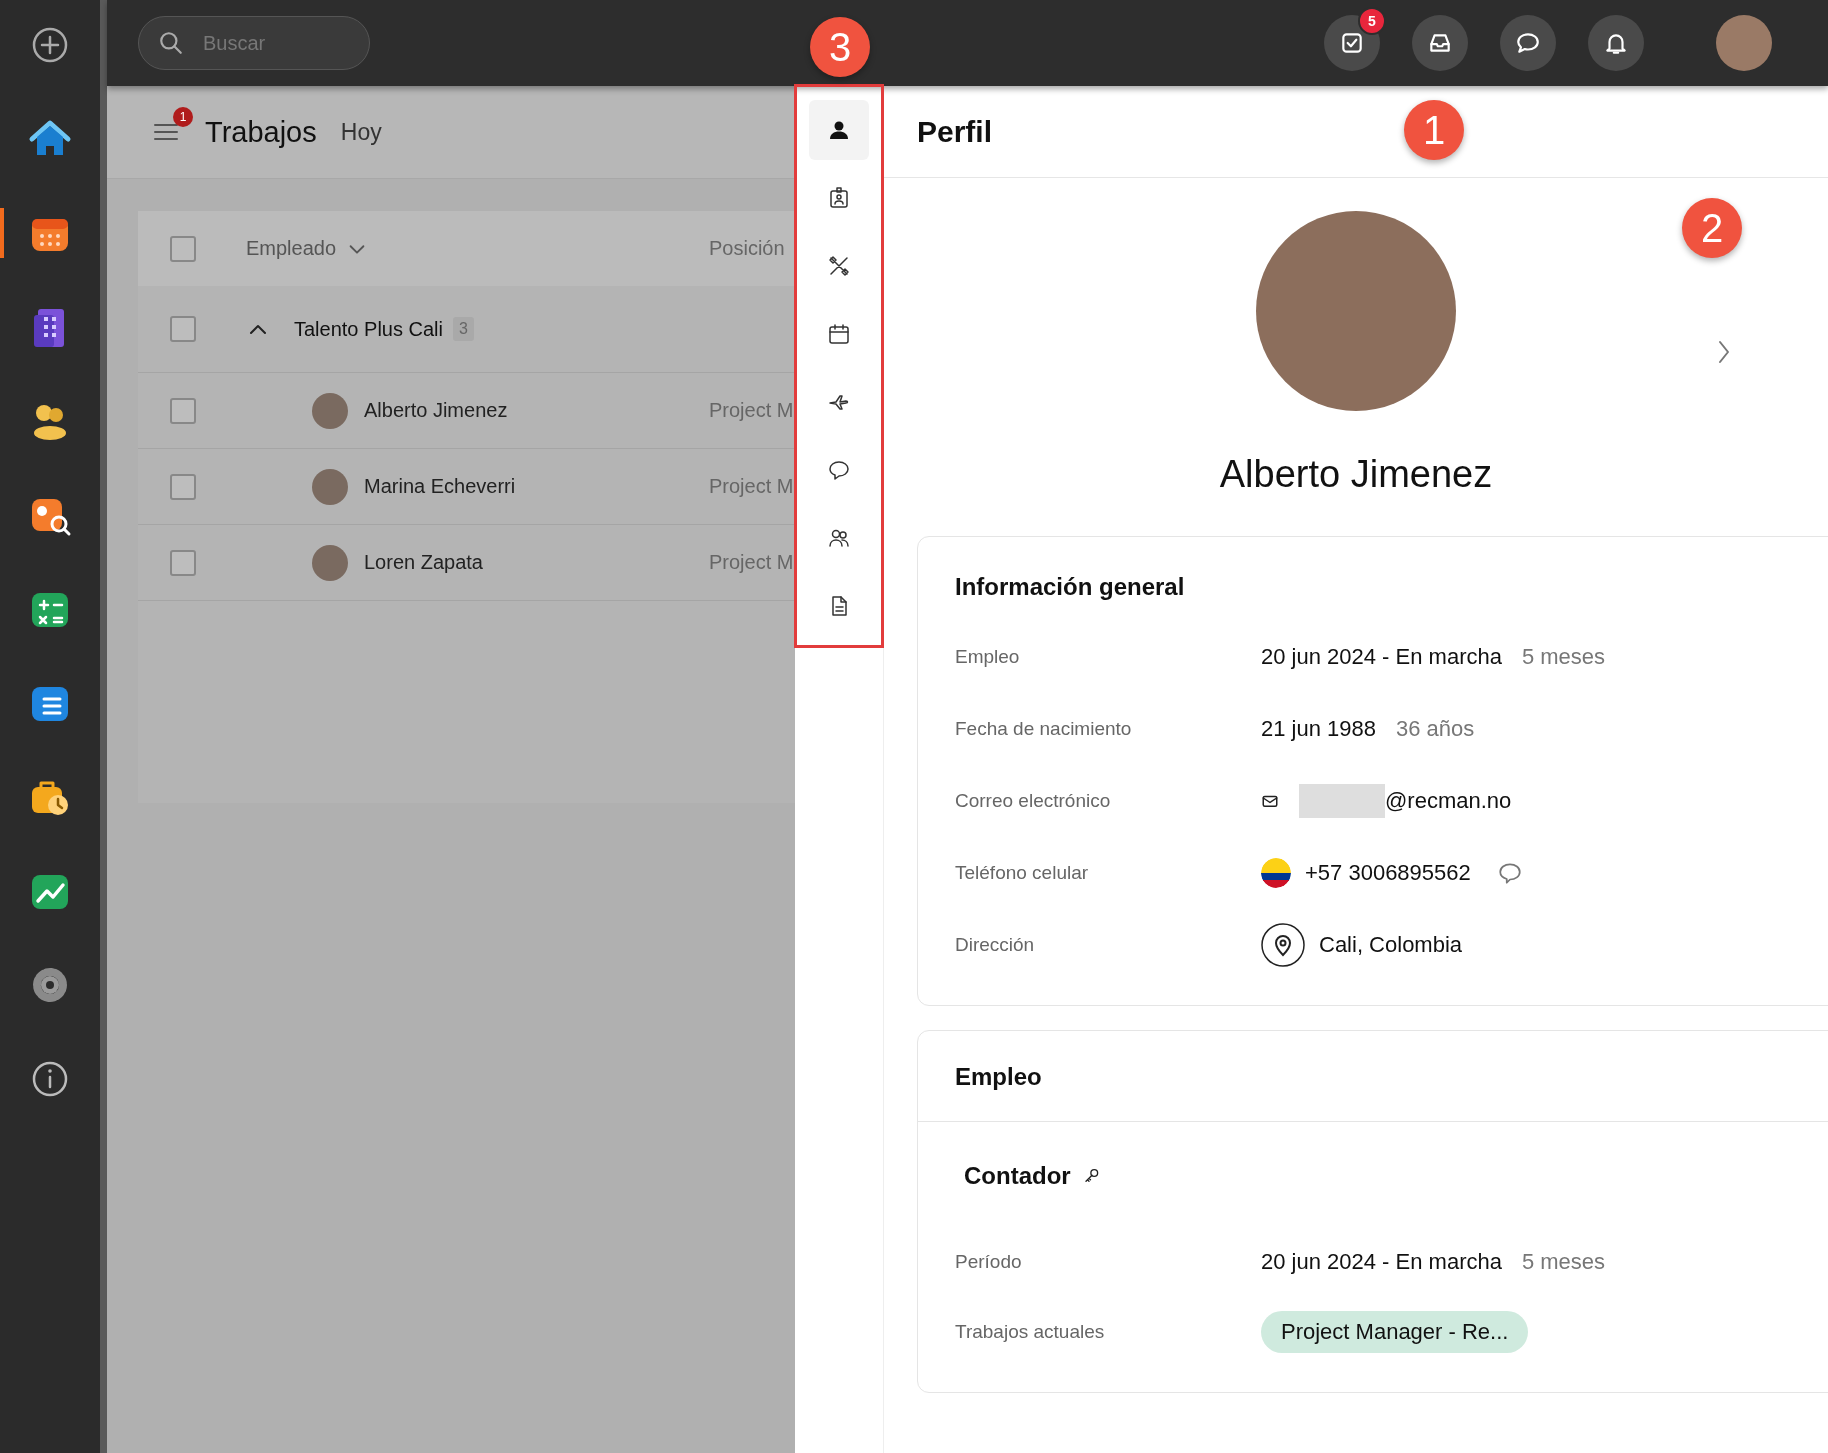  Describe the element at coordinates (1091, 1176) in the screenshot. I see `key-icon` at that location.